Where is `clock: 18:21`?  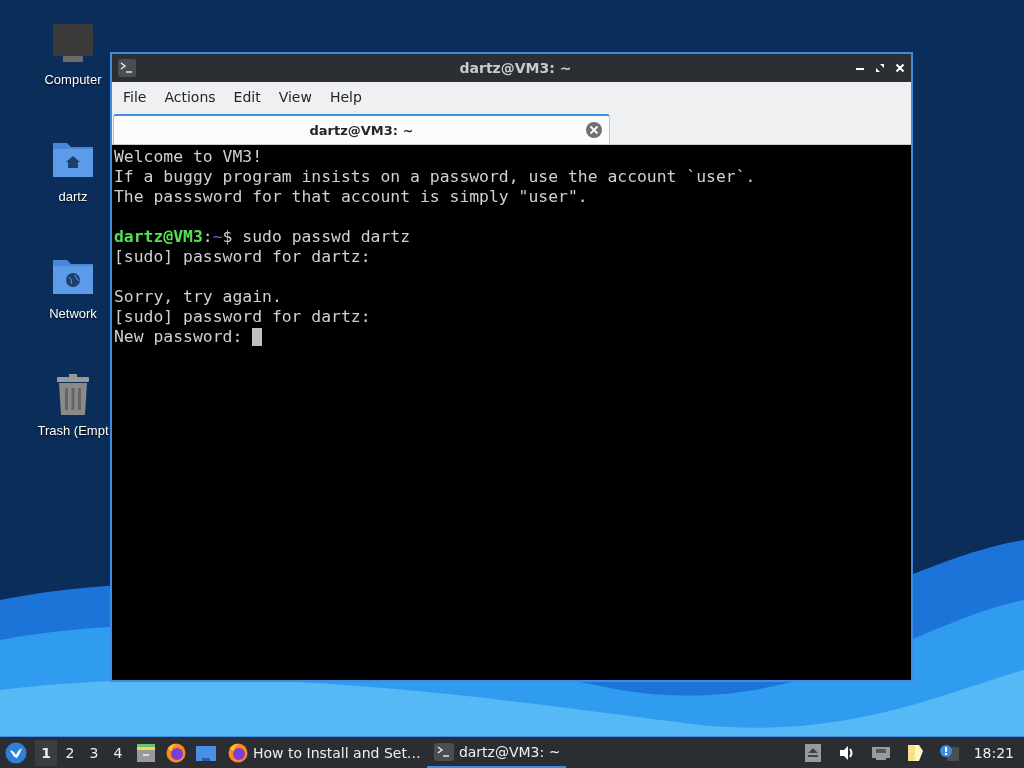
clock: 18:21 is located at coordinates (993, 752).